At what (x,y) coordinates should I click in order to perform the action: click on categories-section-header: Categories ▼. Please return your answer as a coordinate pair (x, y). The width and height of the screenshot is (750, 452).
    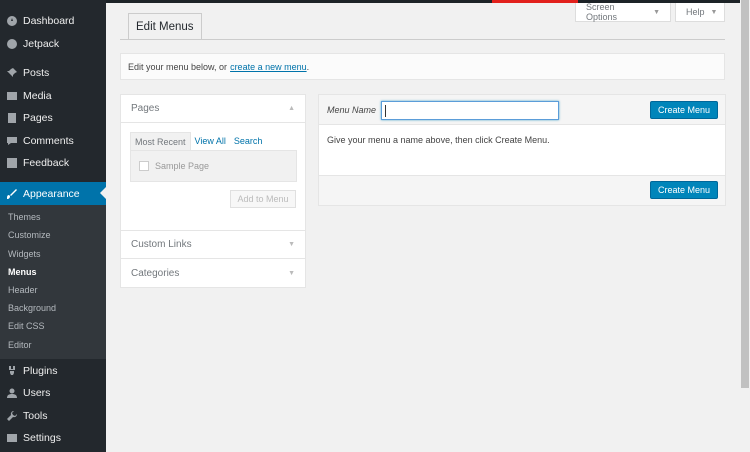
    Looking at the image, I should click on (213, 273).